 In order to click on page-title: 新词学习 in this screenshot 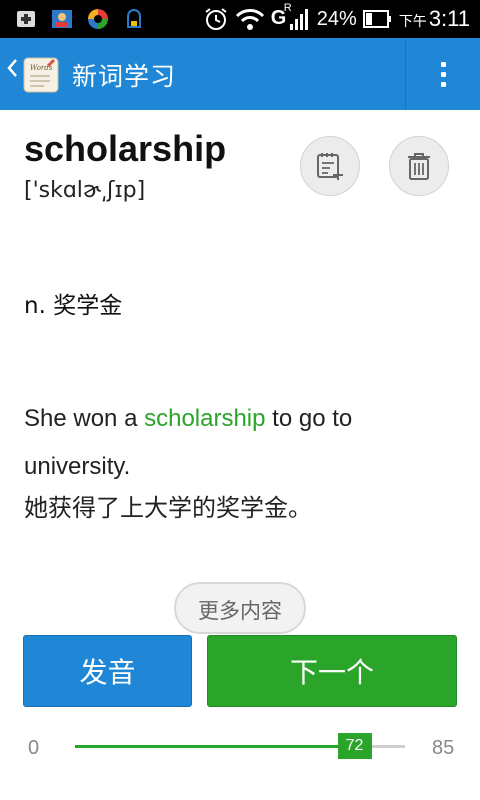, I will do `click(124, 76)`.